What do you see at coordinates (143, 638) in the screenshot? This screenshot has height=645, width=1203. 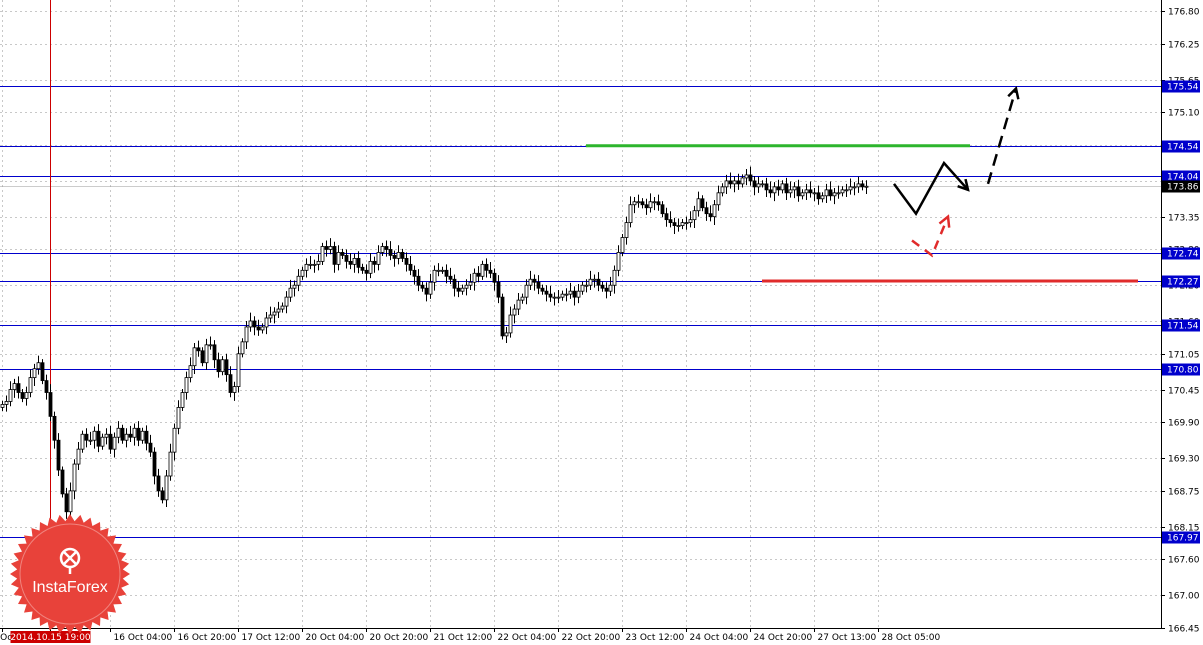 I see `time-tick-label: 16 Oct 04:00` at bounding box center [143, 638].